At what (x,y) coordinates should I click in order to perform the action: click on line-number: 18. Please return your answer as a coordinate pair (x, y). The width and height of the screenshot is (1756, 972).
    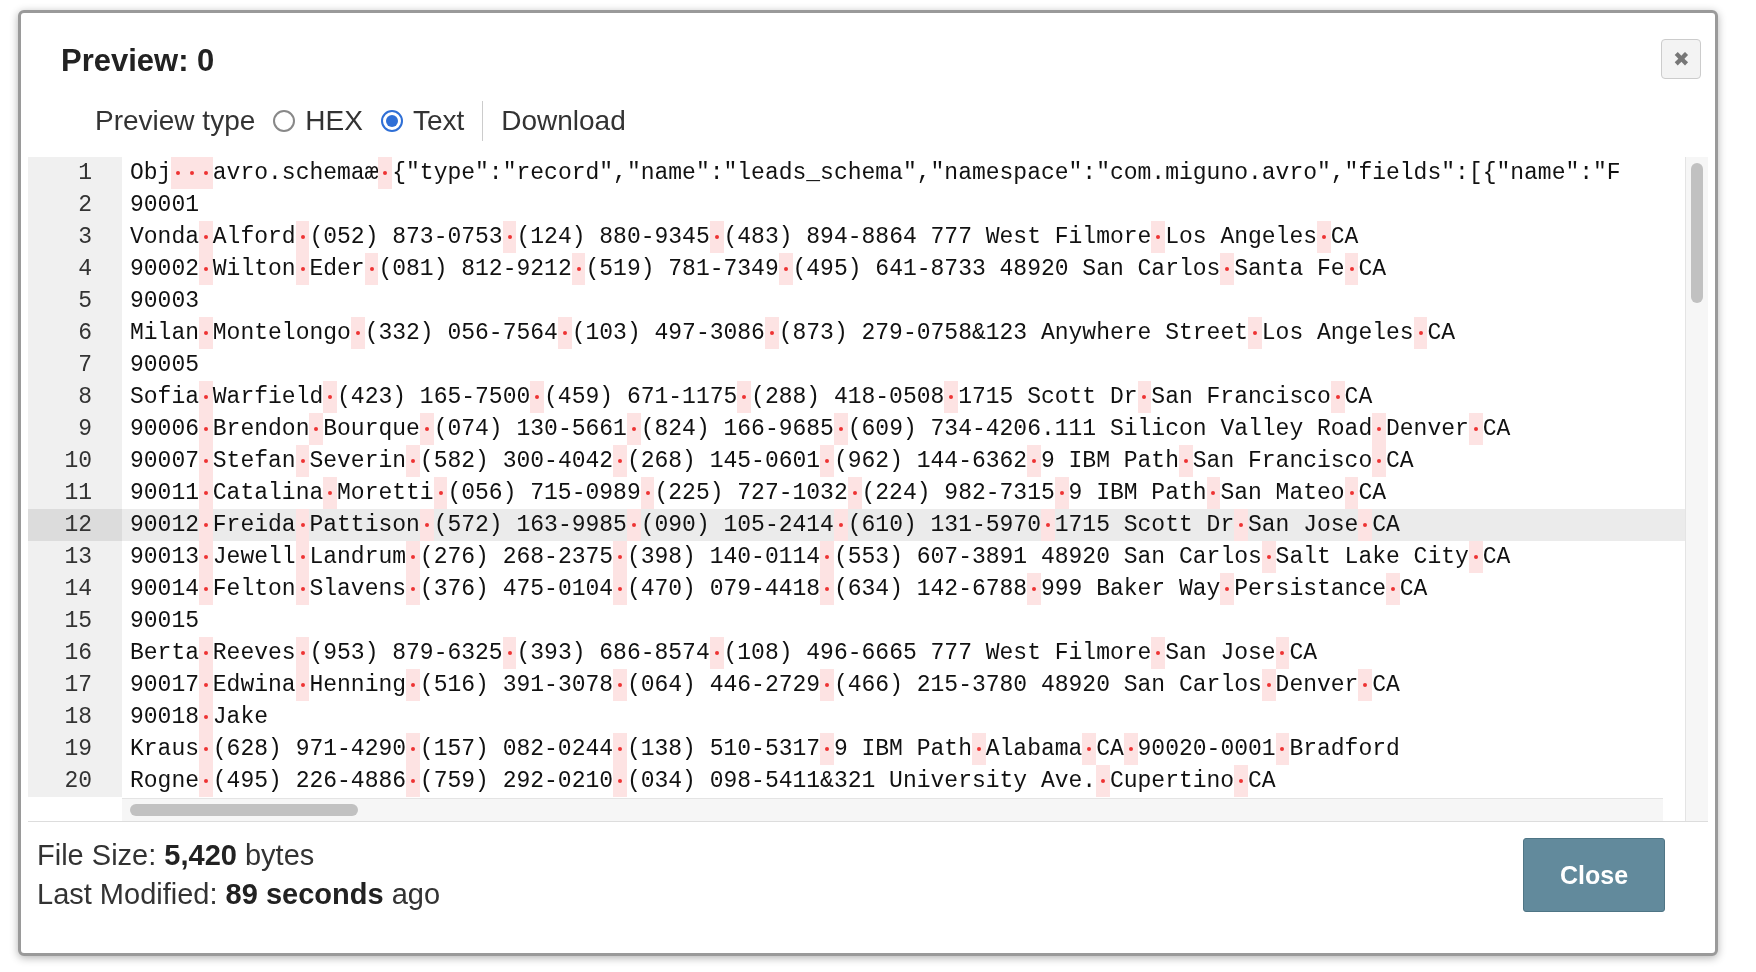
    Looking at the image, I should click on (75, 717).